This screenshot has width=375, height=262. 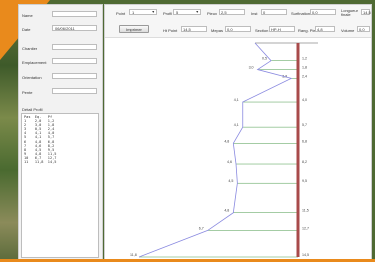 What do you see at coordinates (74, 28) in the screenshot?
I see `date-input: 06/06/2011` at bounding box center [74, 28].